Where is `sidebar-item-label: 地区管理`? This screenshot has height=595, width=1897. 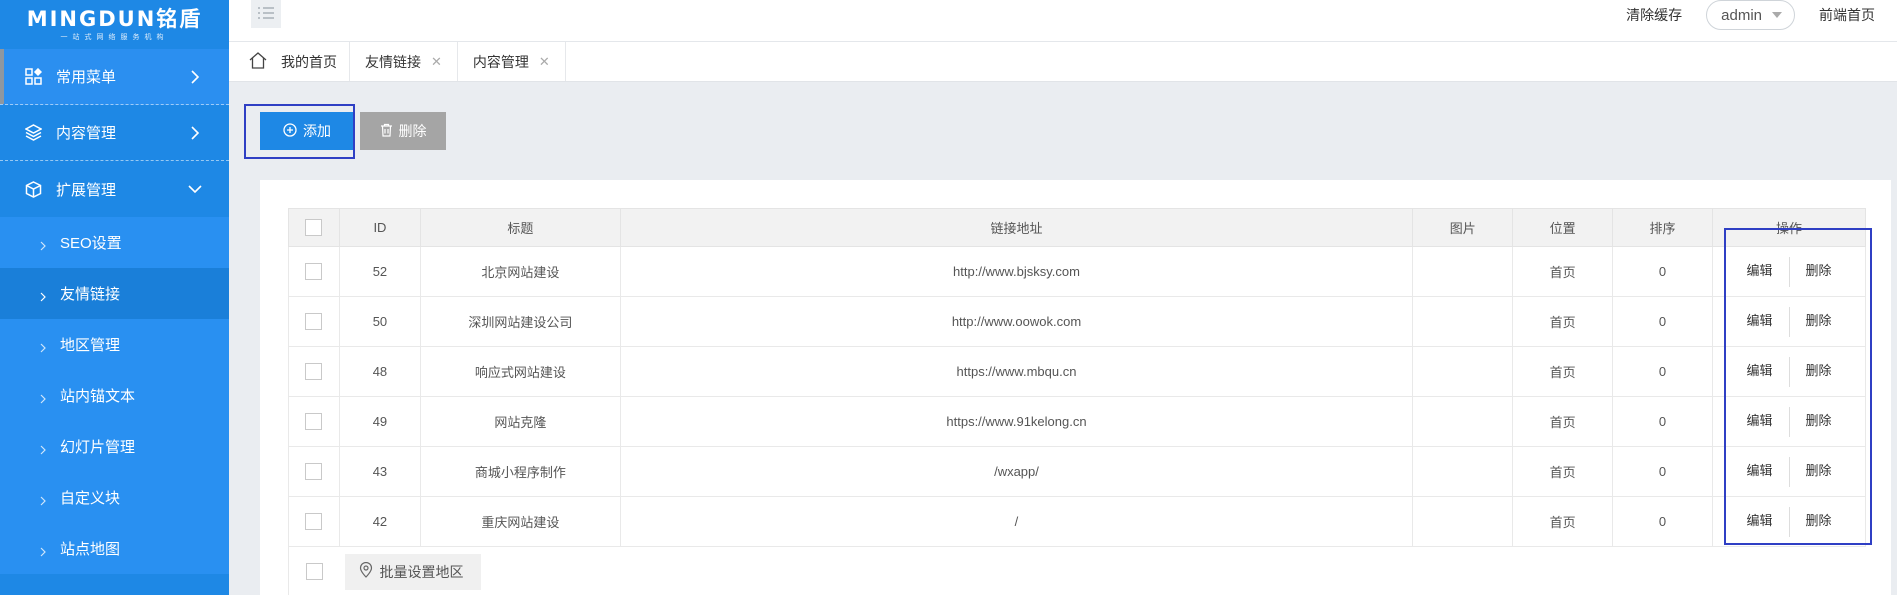 sidebar-item-label: 地区管理 is located at coordinates (90, 345).